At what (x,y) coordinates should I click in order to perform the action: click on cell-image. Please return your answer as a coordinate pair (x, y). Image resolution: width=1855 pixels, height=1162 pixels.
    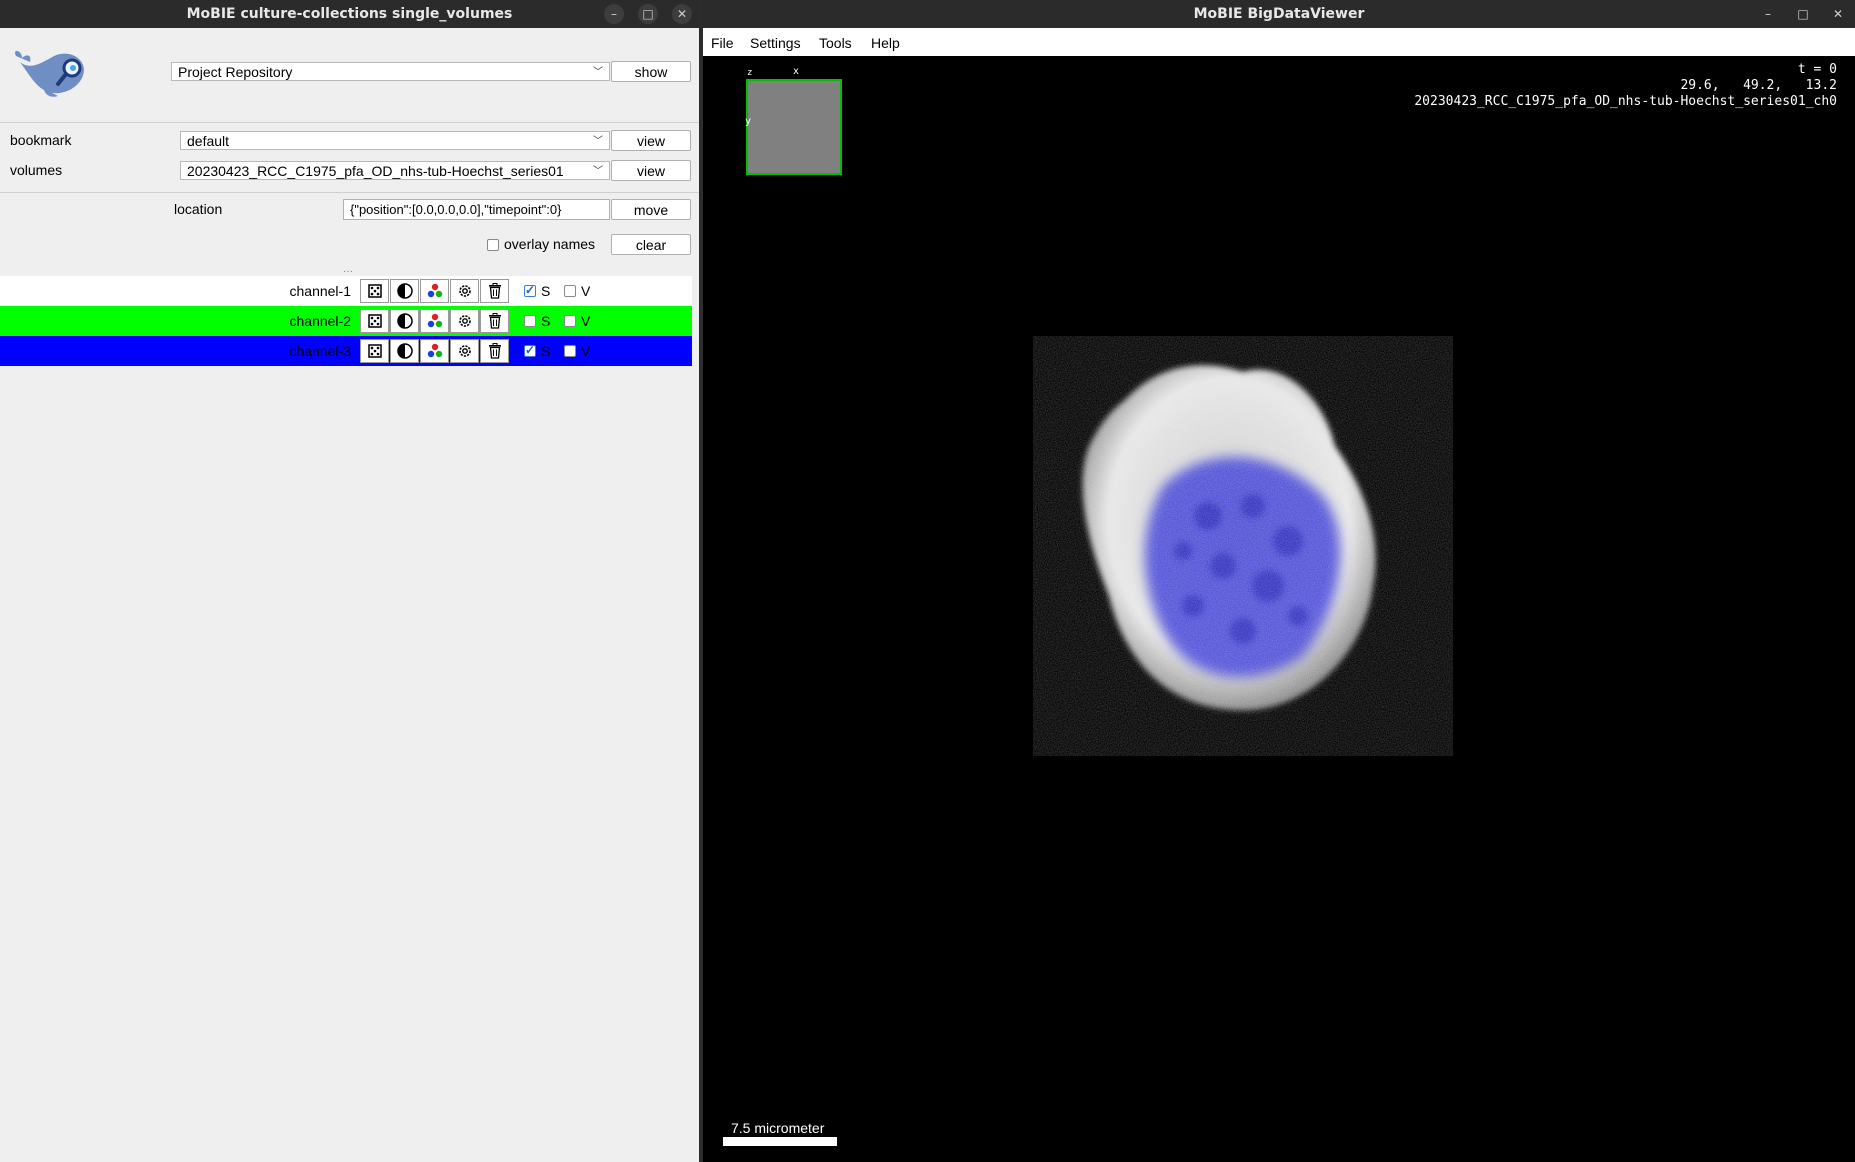
    Looking at the image, I should click on (1243, 546).